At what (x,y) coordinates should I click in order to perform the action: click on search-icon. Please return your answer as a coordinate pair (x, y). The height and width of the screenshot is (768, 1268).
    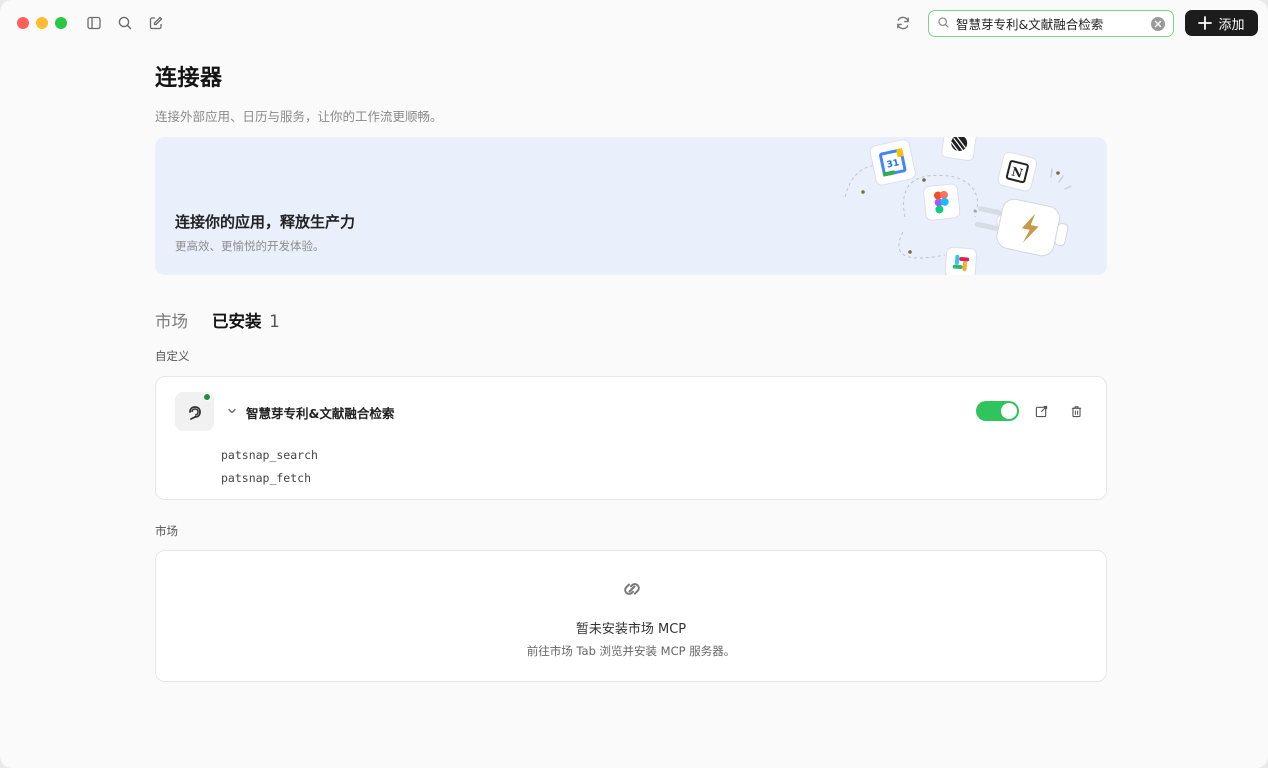
    Looking at the image, I should click on (125, 23).